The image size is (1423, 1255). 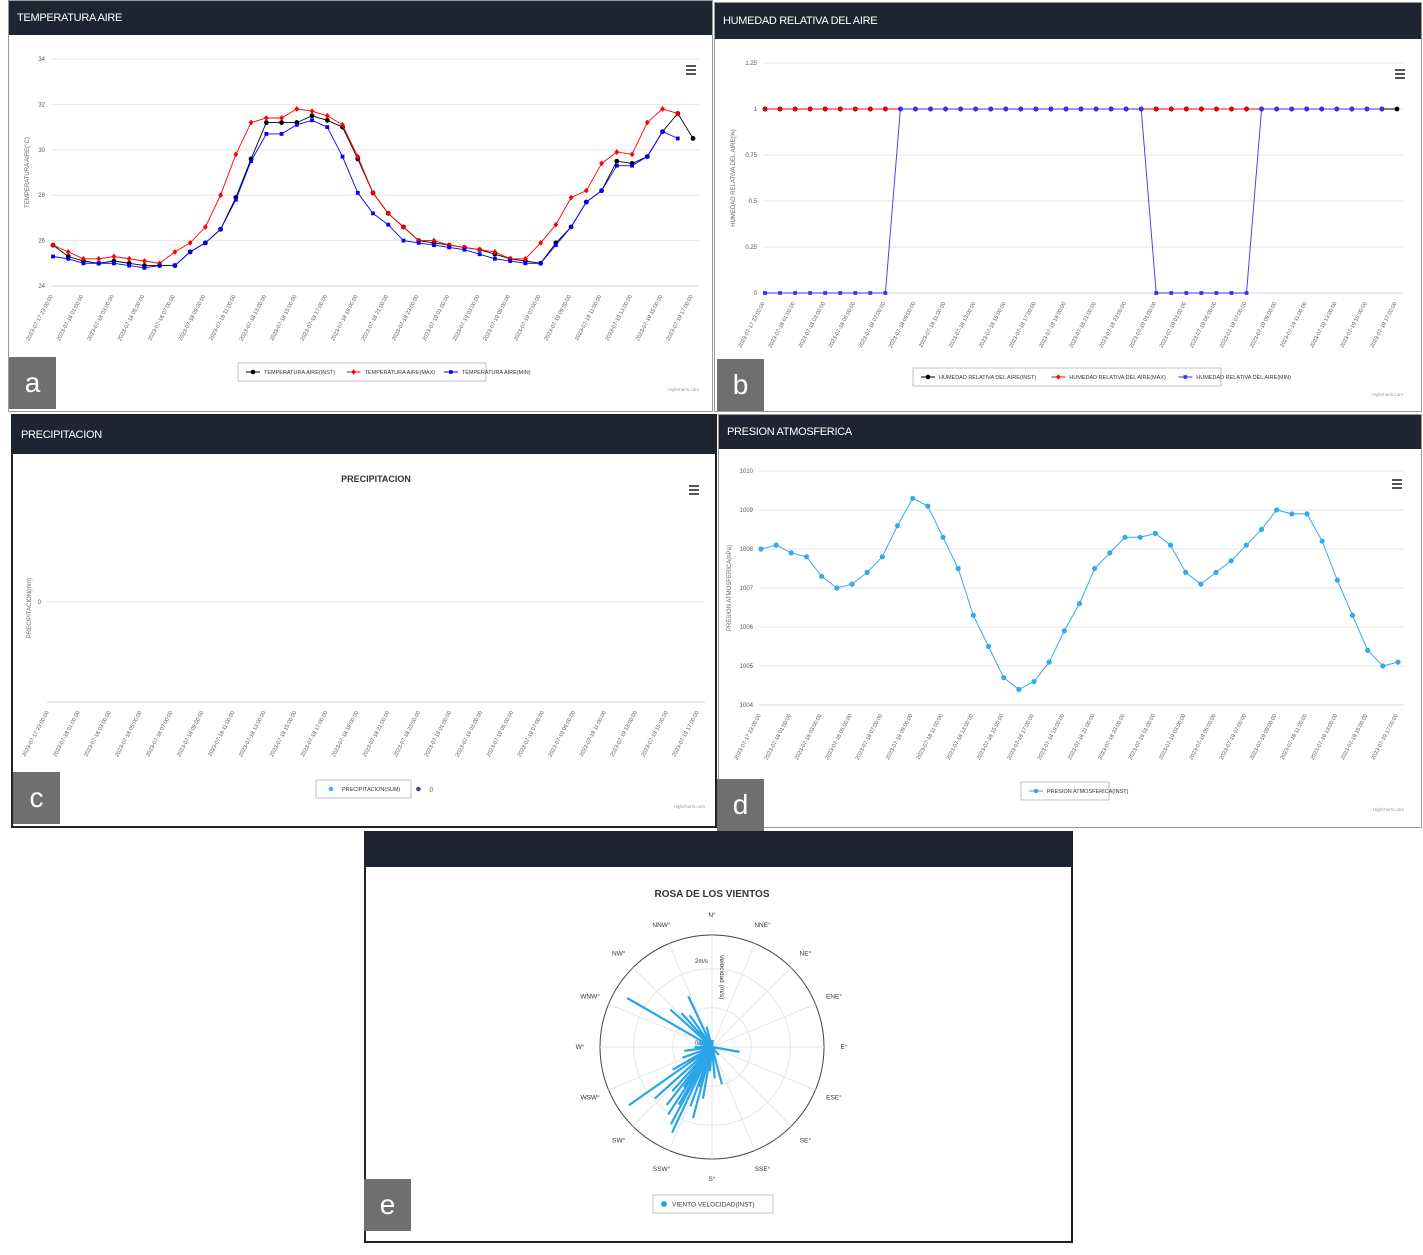 I want to click on panel-tag: c, so click(x=36, y=798).